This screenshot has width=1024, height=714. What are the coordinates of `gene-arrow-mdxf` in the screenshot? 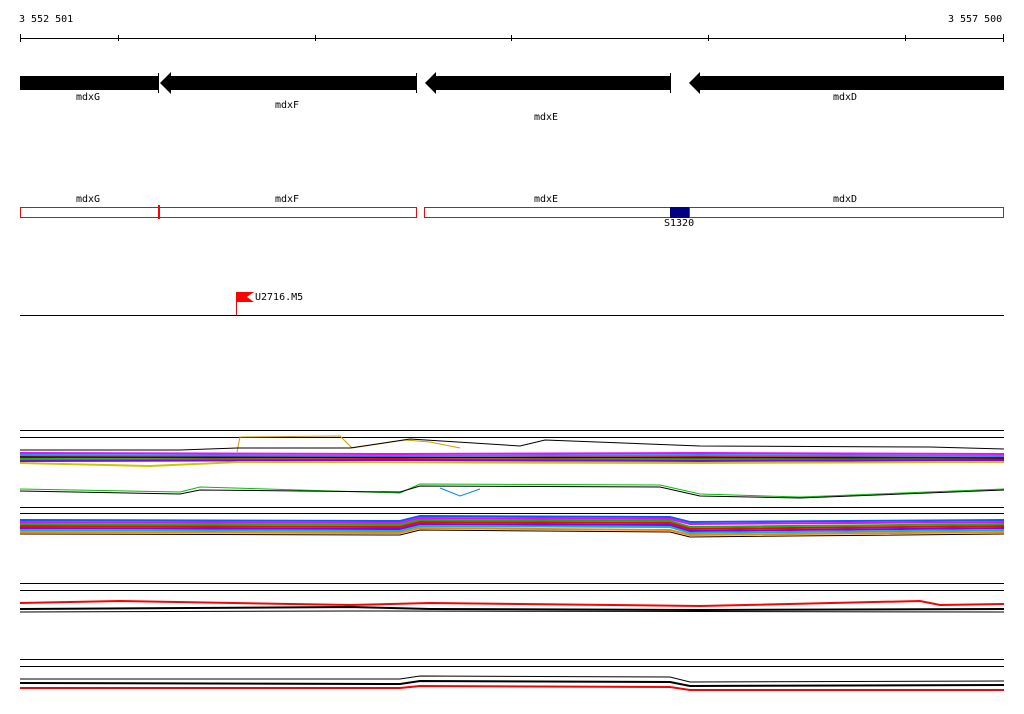 It's located at (288, 83).